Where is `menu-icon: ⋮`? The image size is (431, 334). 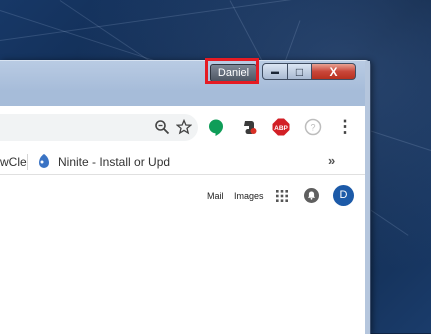
menu-icon: ⋮ is located at coordinates (345, 127).